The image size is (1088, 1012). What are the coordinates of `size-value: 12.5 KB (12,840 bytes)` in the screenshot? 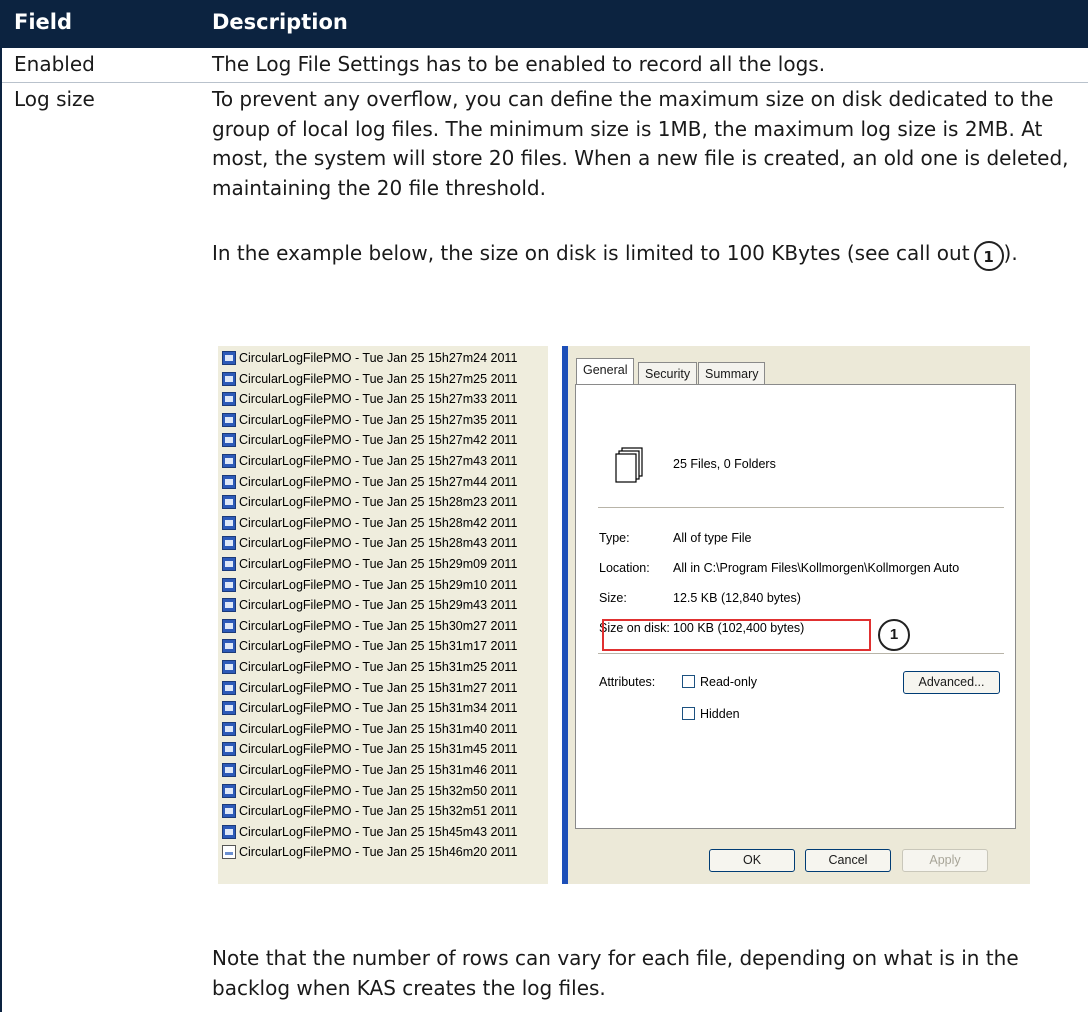 It's located at (737, 598).